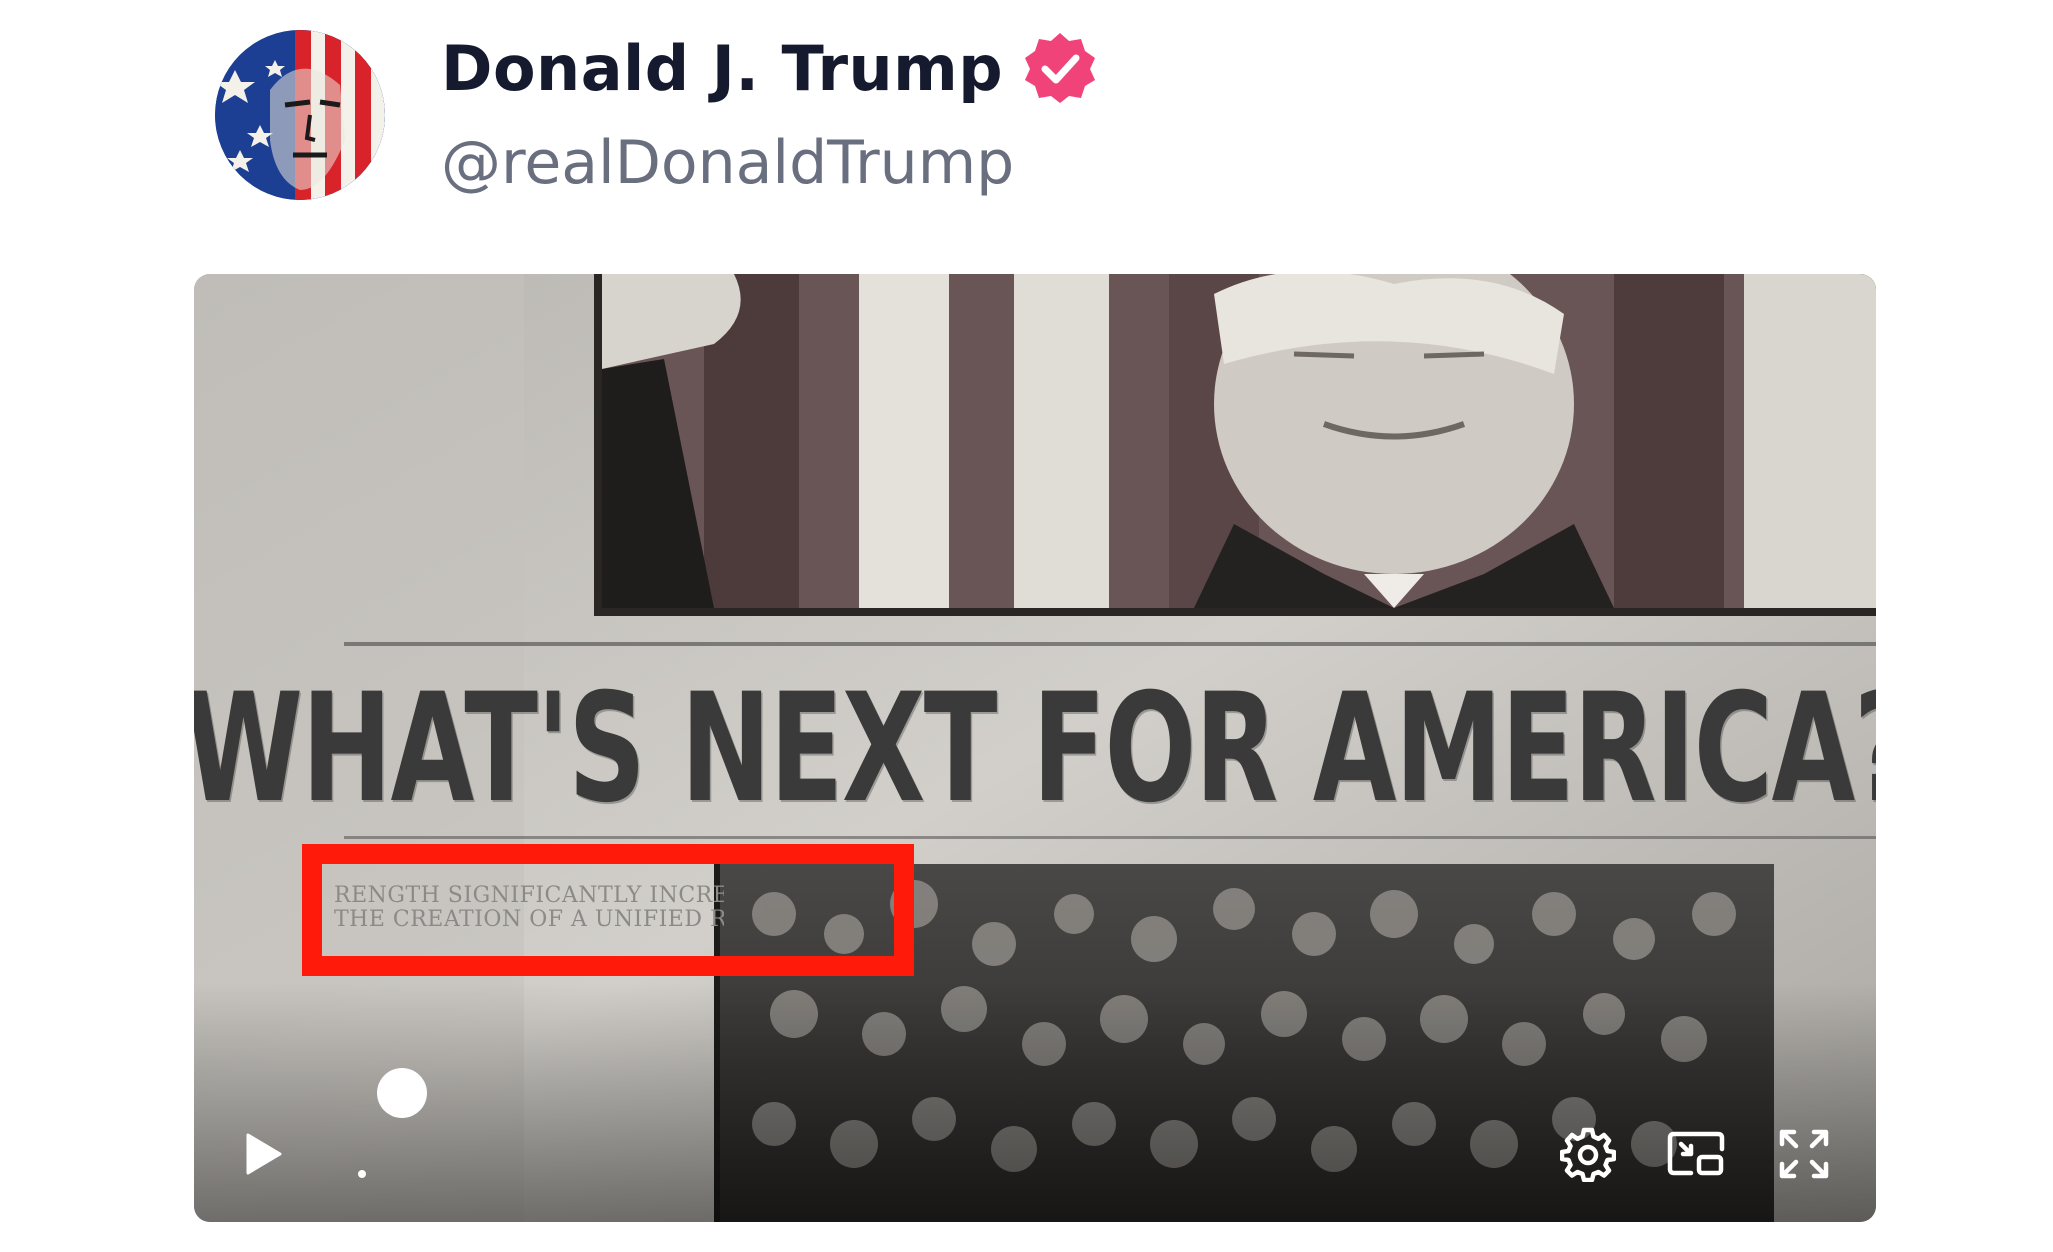  I want to click on video-headline: WHAT'S NEXT FOR AMERICA?, so click(1035, 749).